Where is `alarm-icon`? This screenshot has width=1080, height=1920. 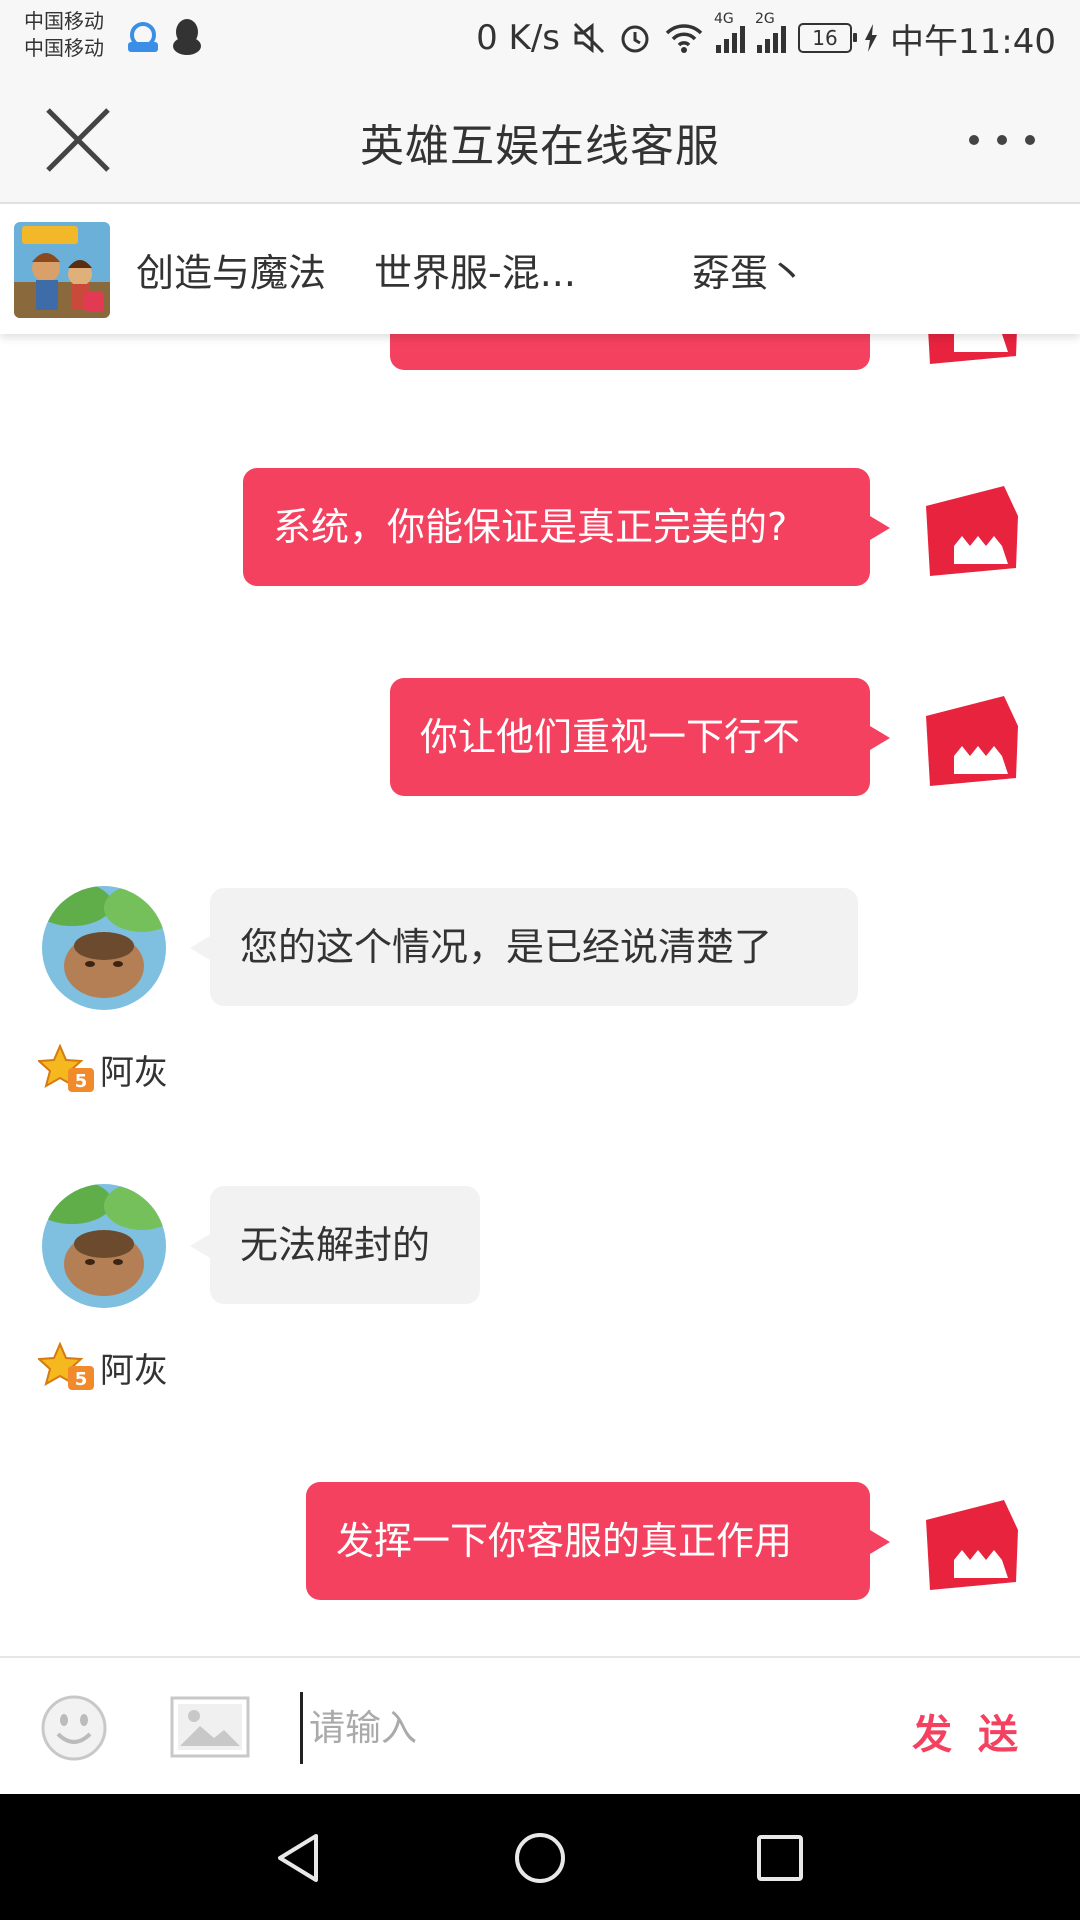 alarm-icon is located at coordinates (635, 39).